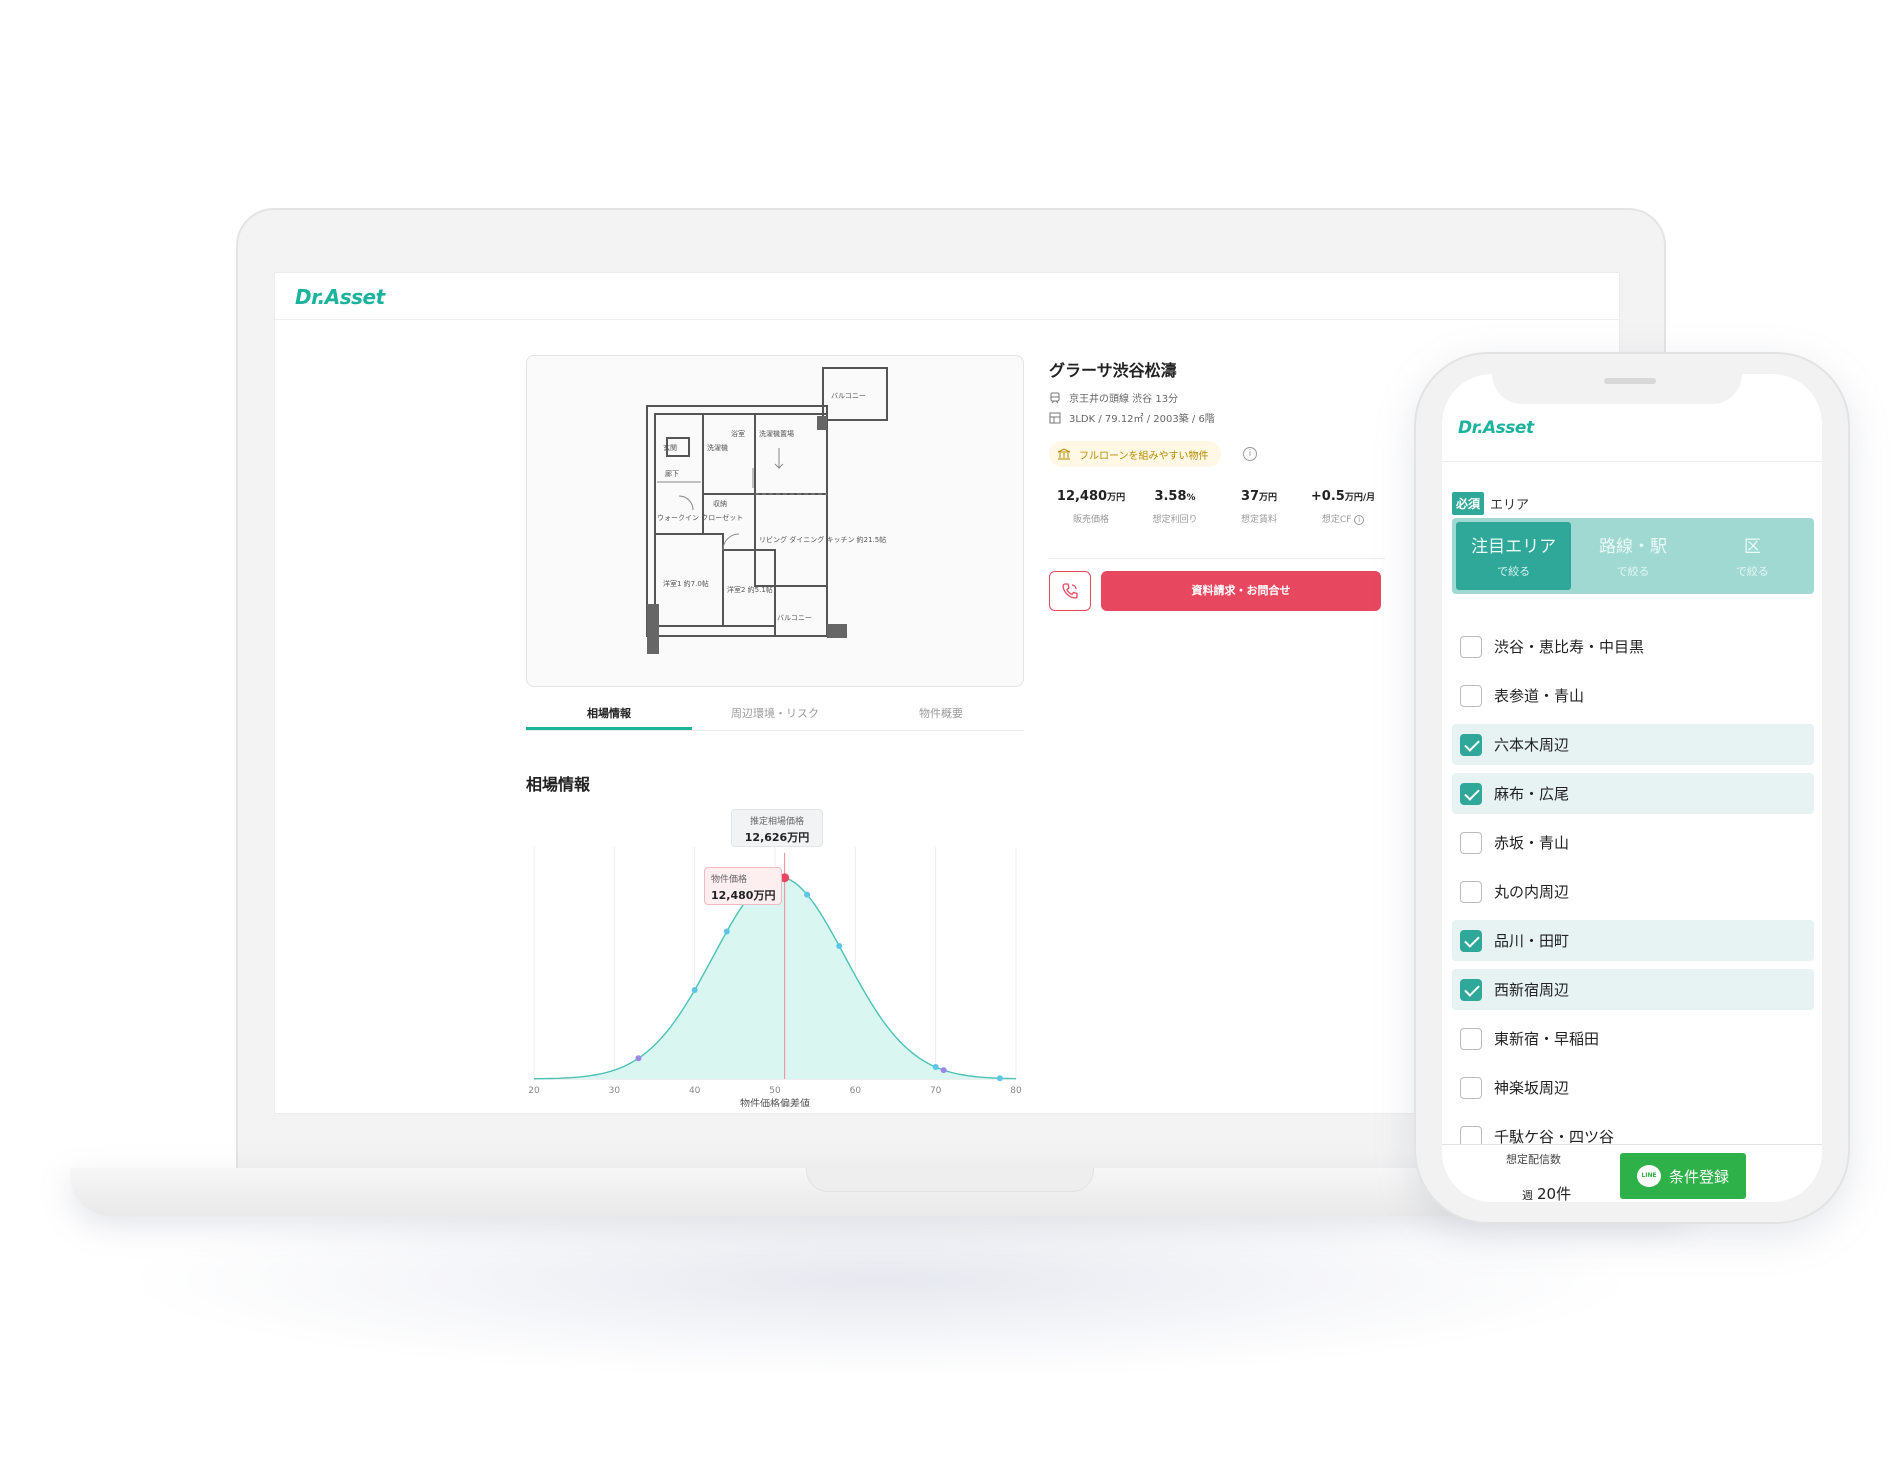 This screenshot has width=1903, height=1462. What do you see at coordinates (720, 503) in the screenshot?
I see `floorplan-label-storage: 収納` at bounding box center [720, 503].